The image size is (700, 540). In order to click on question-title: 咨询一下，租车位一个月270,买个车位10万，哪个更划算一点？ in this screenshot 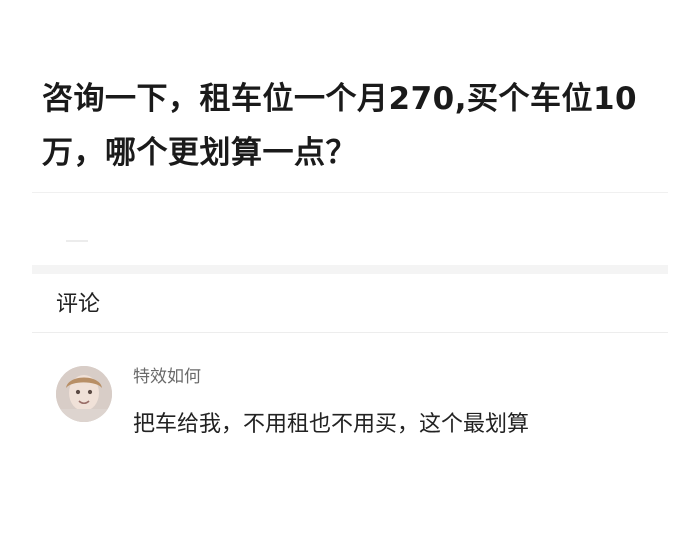, I will do `click(340, 126)`.